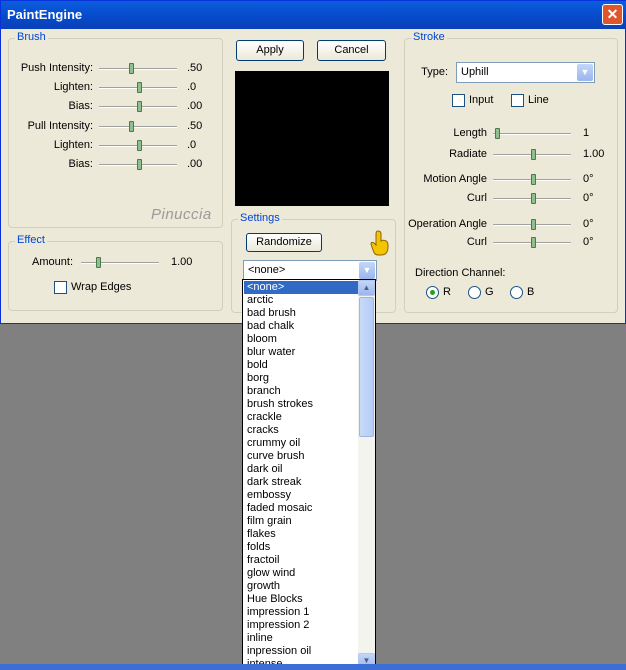 The height and width of the screenshot is (670, 626). What do you see at coordinates (301, 313) in the screenshot?
I see `dropdown-option: bad brush` at bounding box center [301, 313].